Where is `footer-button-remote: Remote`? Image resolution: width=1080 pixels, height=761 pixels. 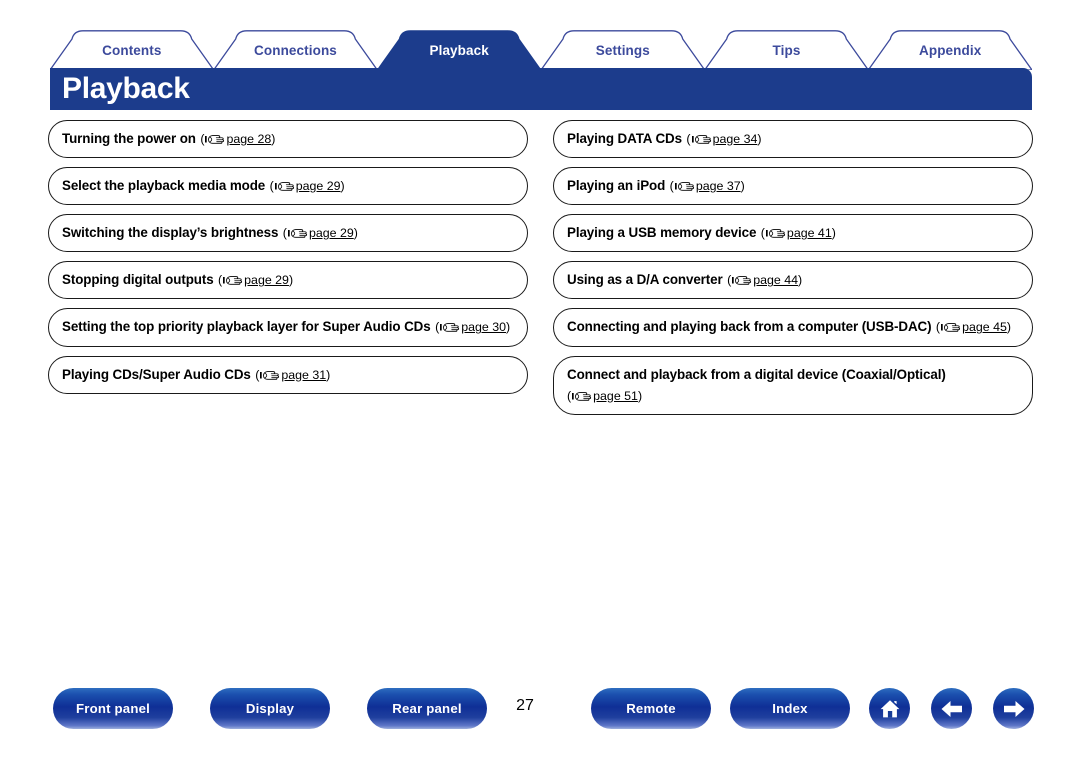
footer-button-remote: Remote is located at coordinates (651, 708).